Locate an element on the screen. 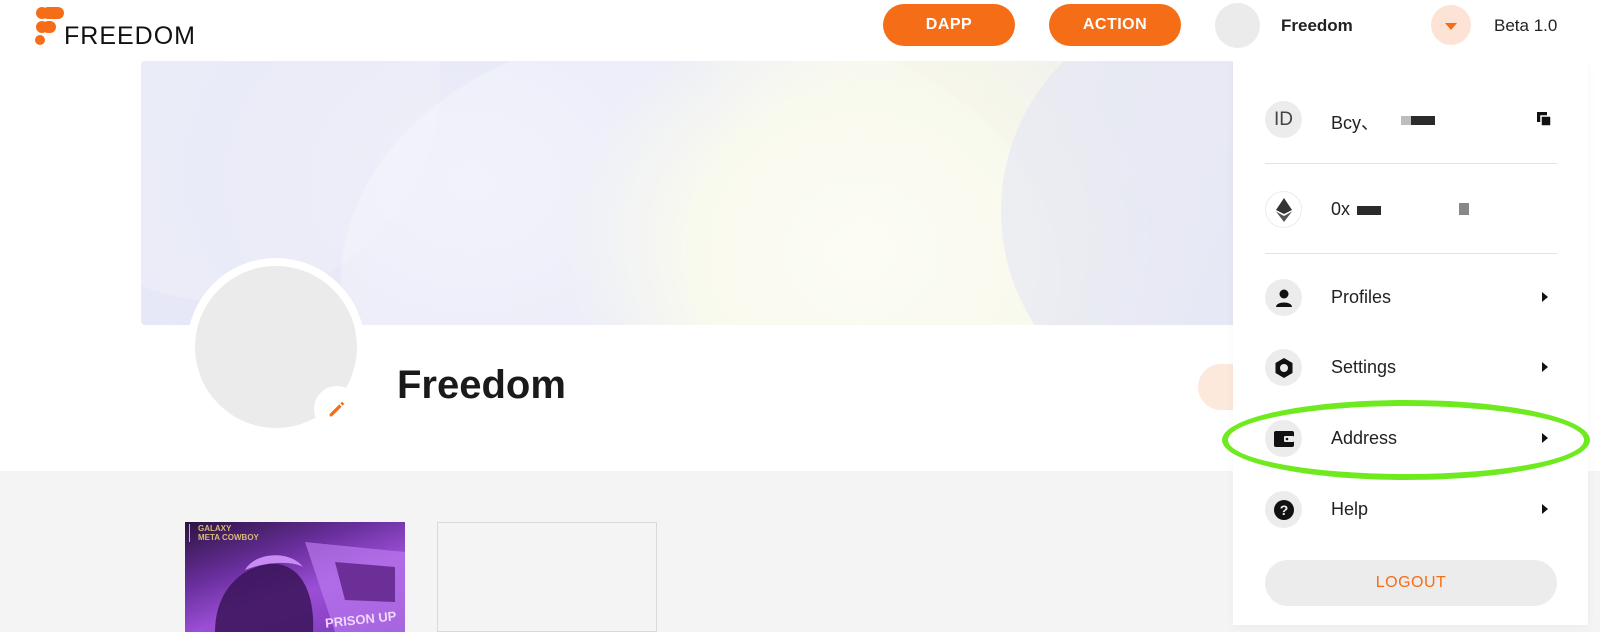 The image size is (1600, 632). pencil-icon is located at coordinates (337, 409).